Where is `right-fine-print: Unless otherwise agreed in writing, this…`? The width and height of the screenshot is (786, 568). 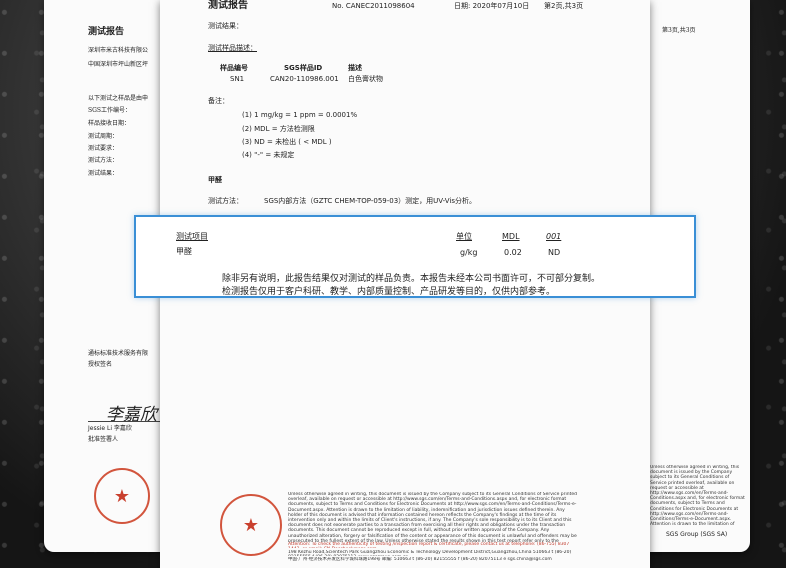
right-fine-print: Unless otherwise agreed in writing, this… is located at coordinates (697, 495).